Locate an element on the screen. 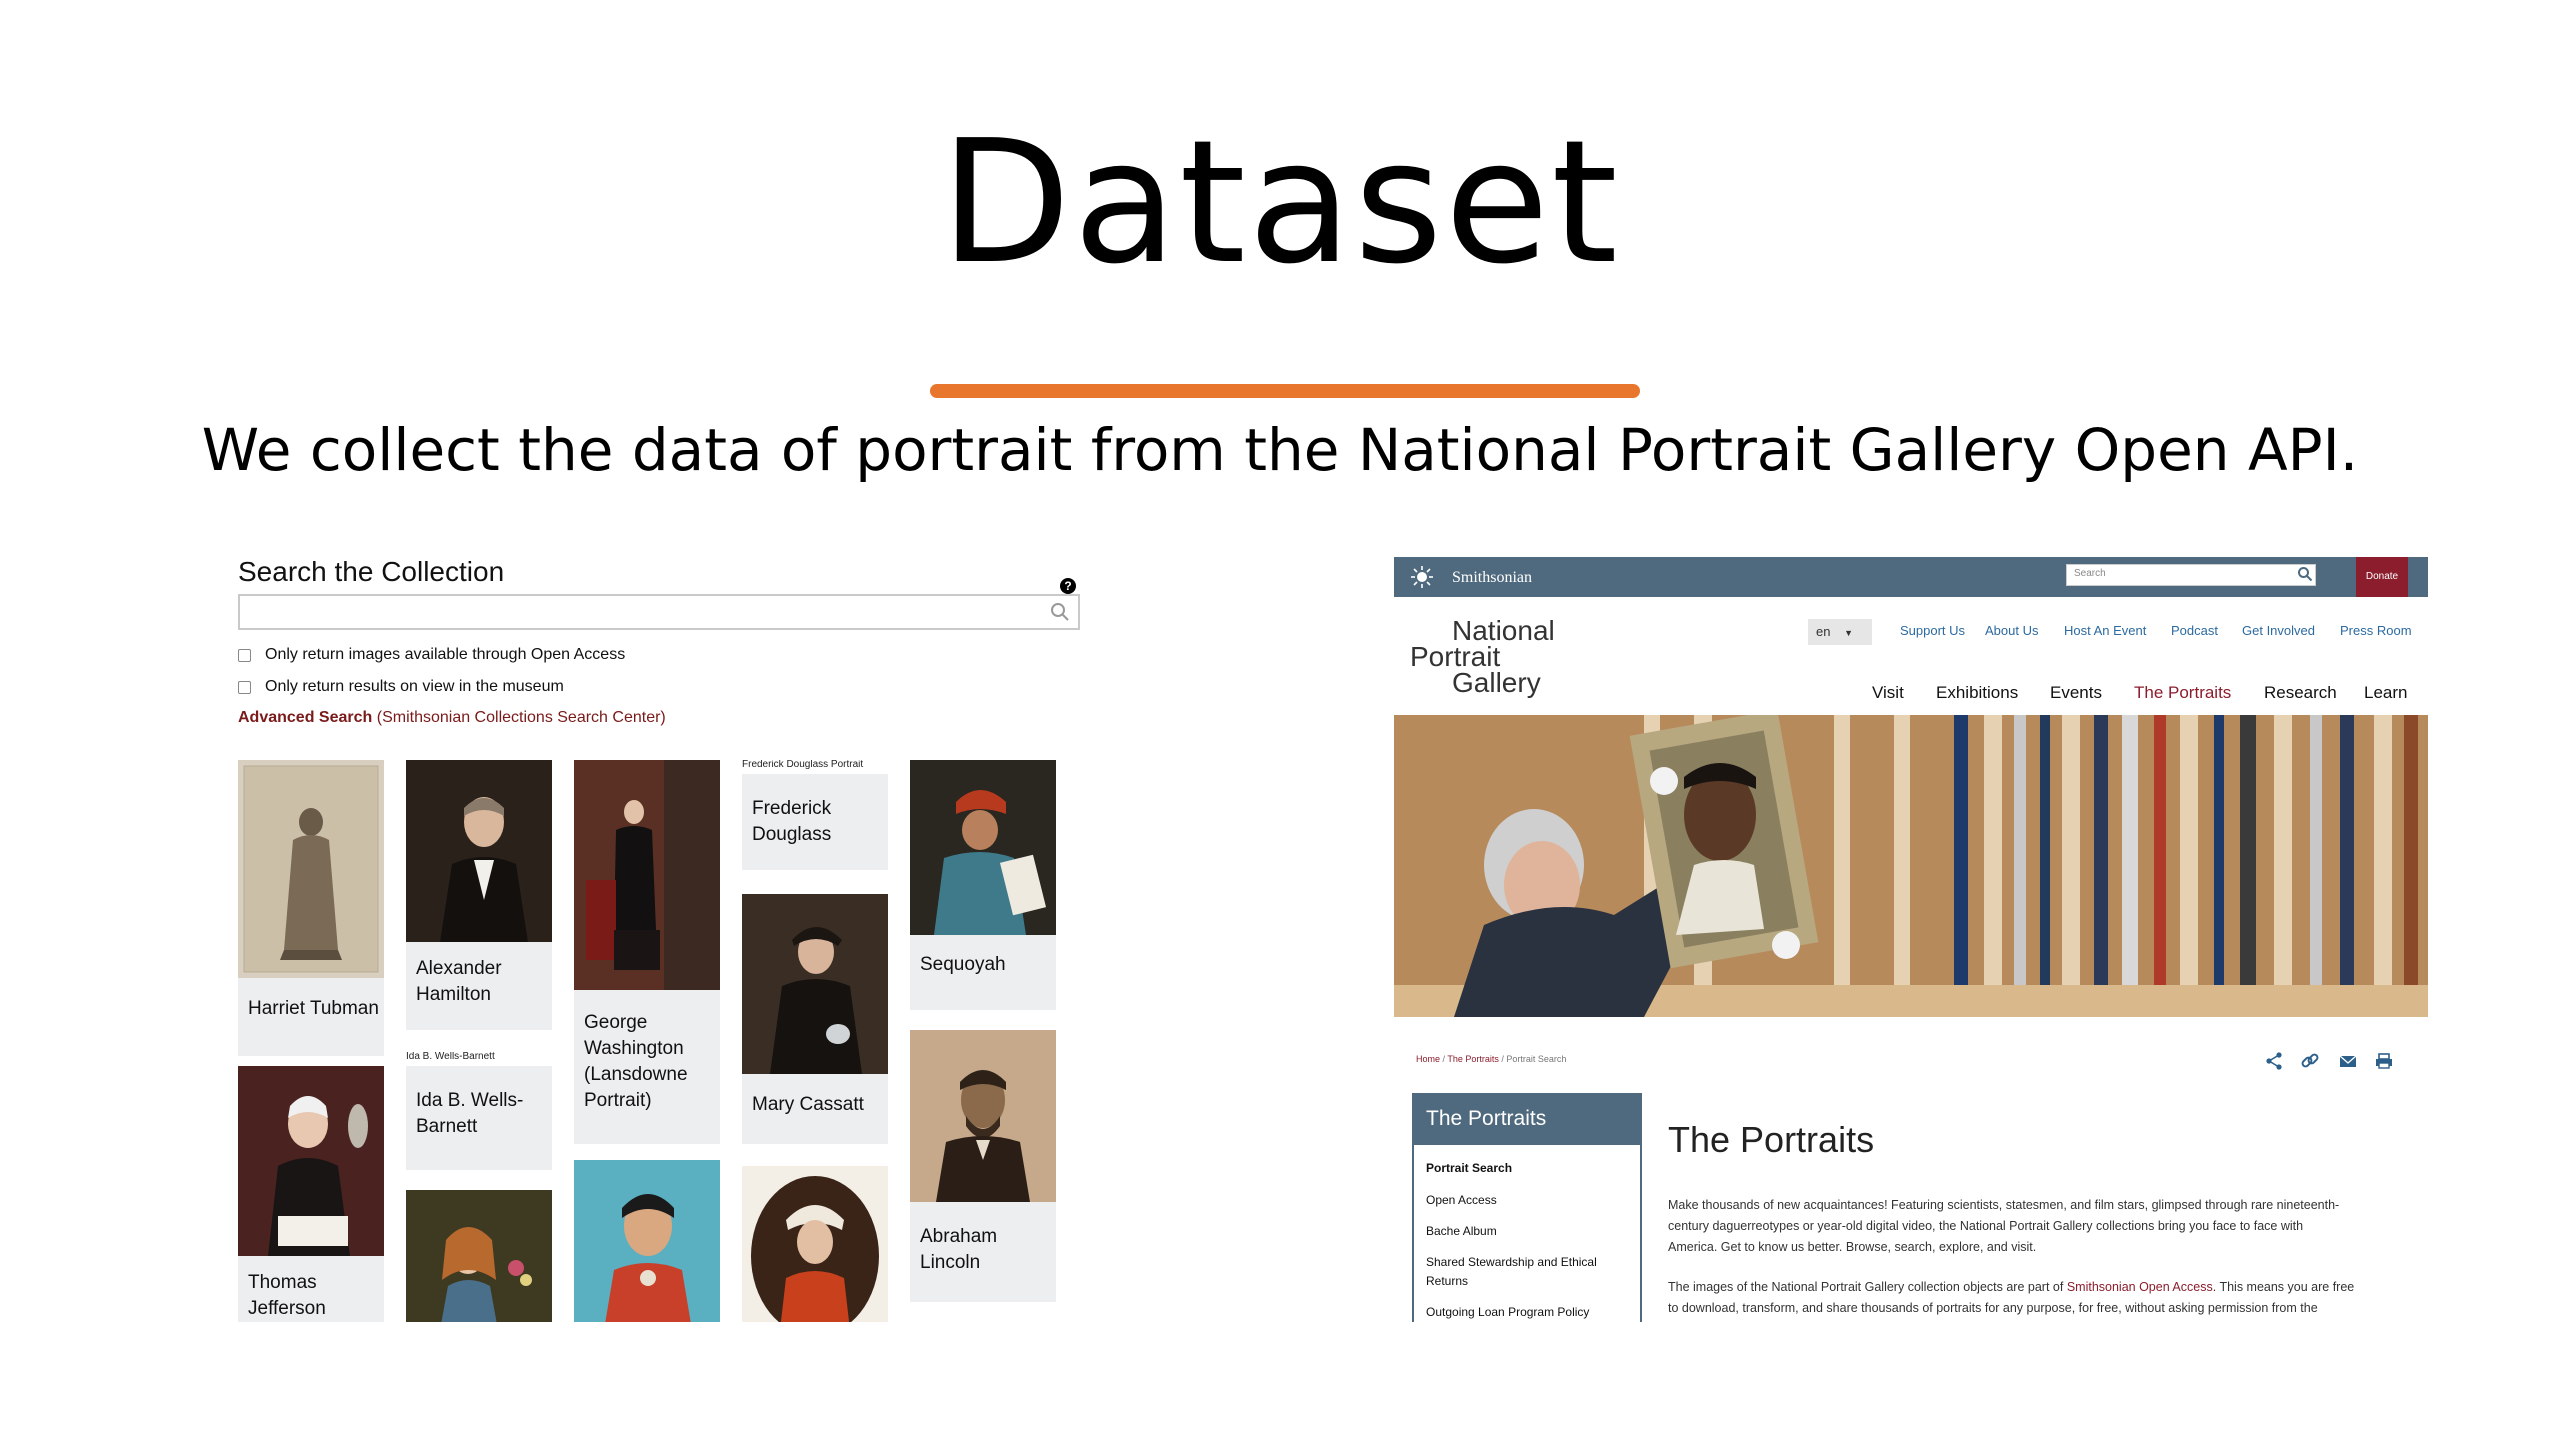  page-title: The Portraits is located at coordinates (1771, 1139).